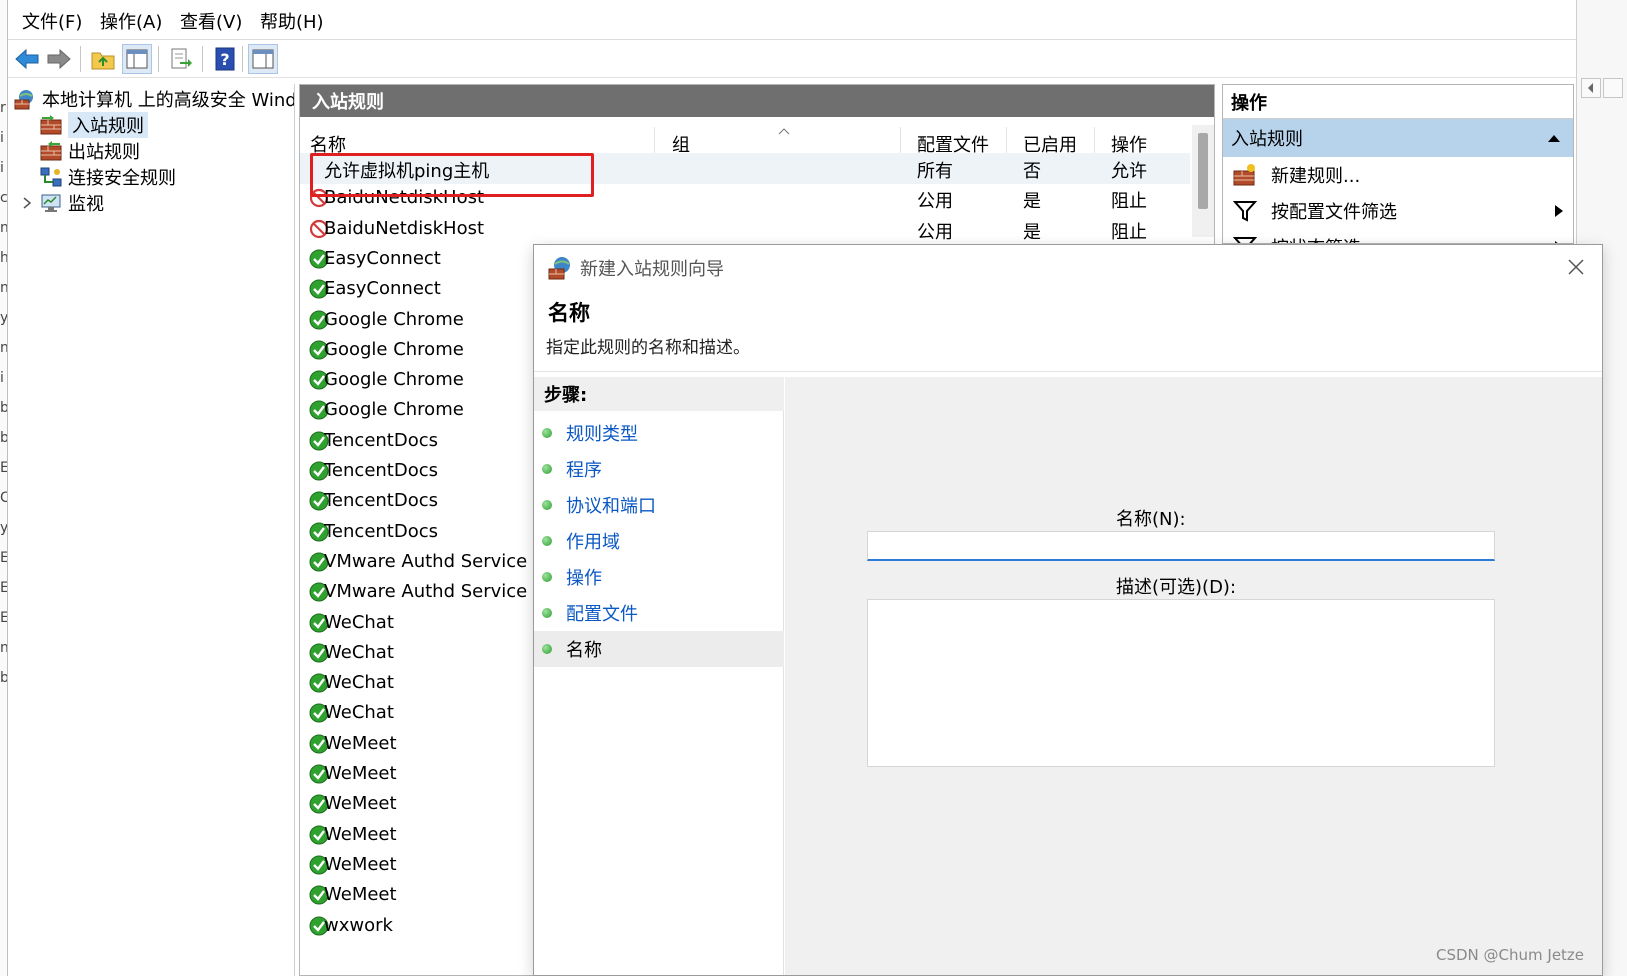  What do you see at coordinates (757, 101) in the screenshot?
I see `rules-panel-title: 入站规则` at bounding box center [757, 101].